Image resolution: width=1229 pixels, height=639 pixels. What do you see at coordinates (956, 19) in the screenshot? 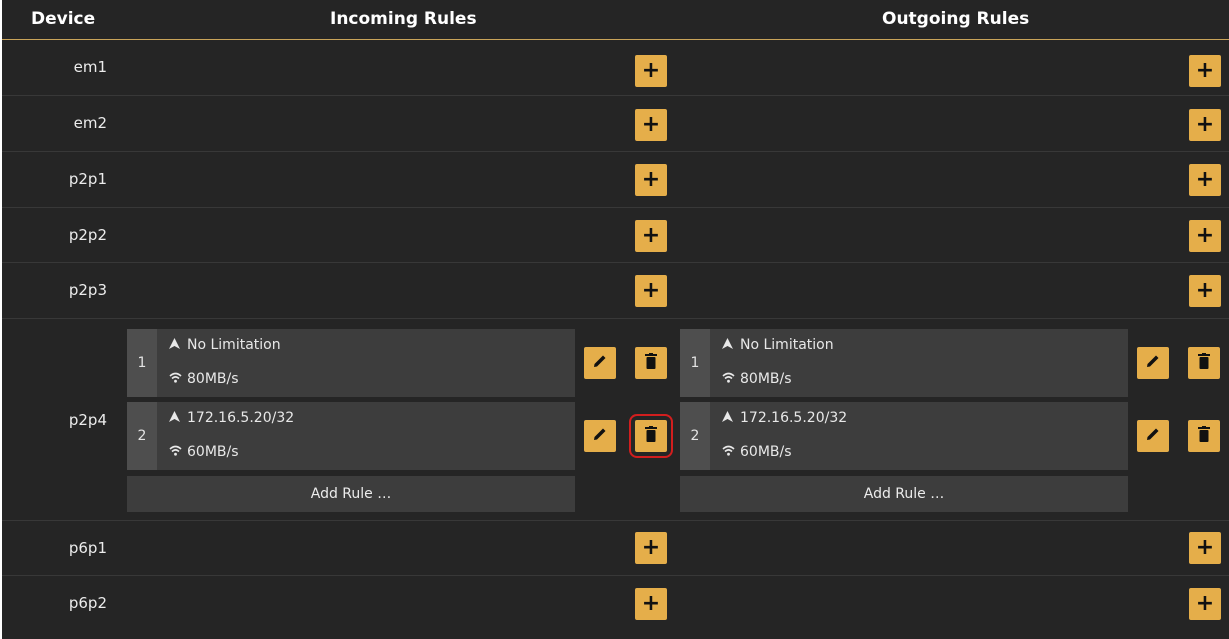
I see `header-outgoing-rules: Outgoing Rules` at bounding box center [956, 19].